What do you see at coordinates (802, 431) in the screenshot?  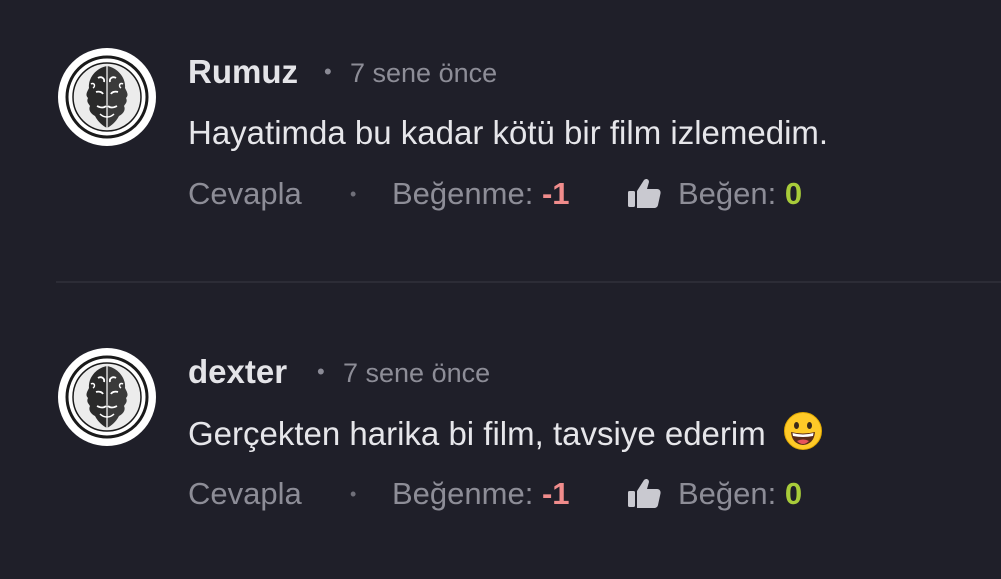 I see `grinning-face-emoji-icon` at bounding box center [802, 431].